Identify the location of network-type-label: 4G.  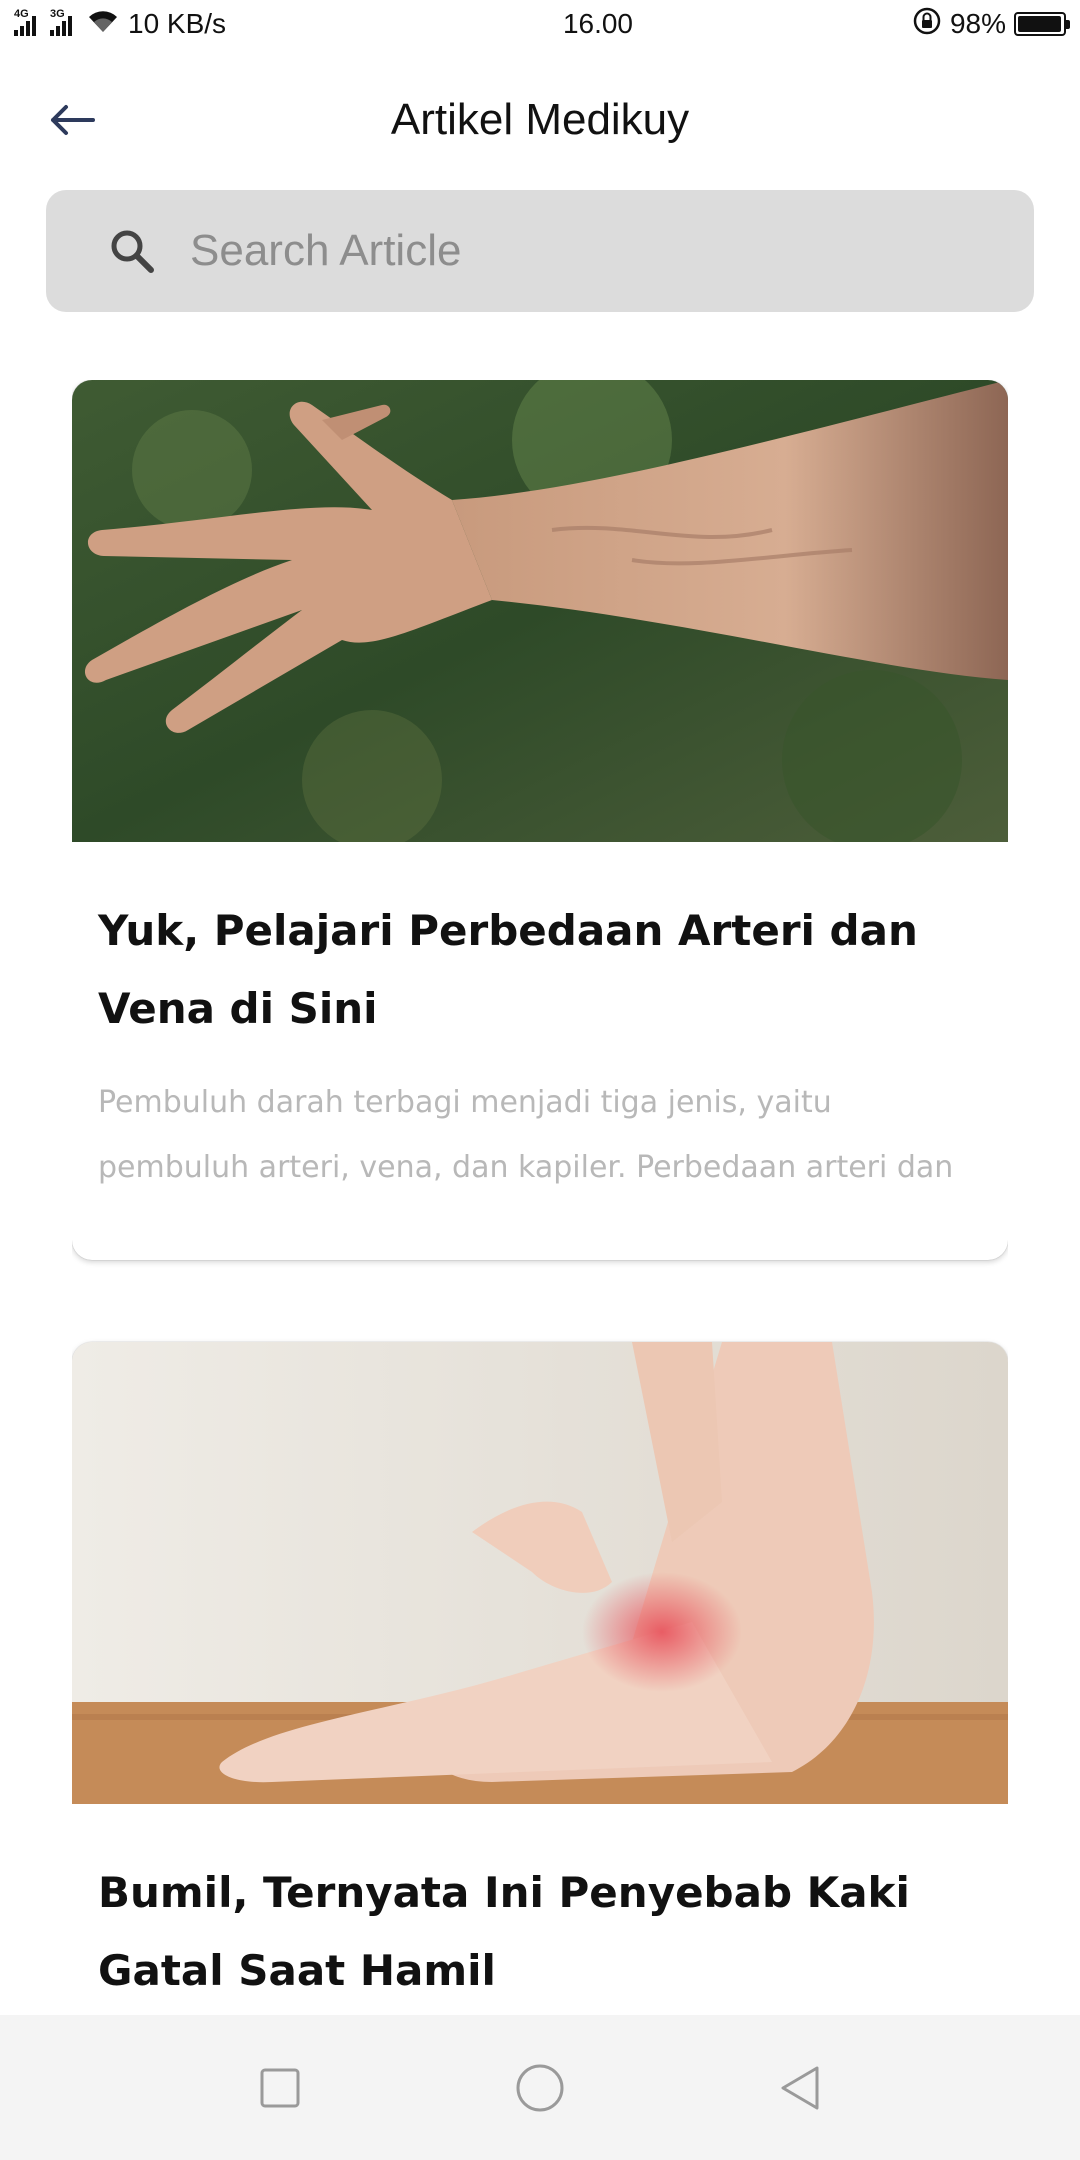
(21, 14).